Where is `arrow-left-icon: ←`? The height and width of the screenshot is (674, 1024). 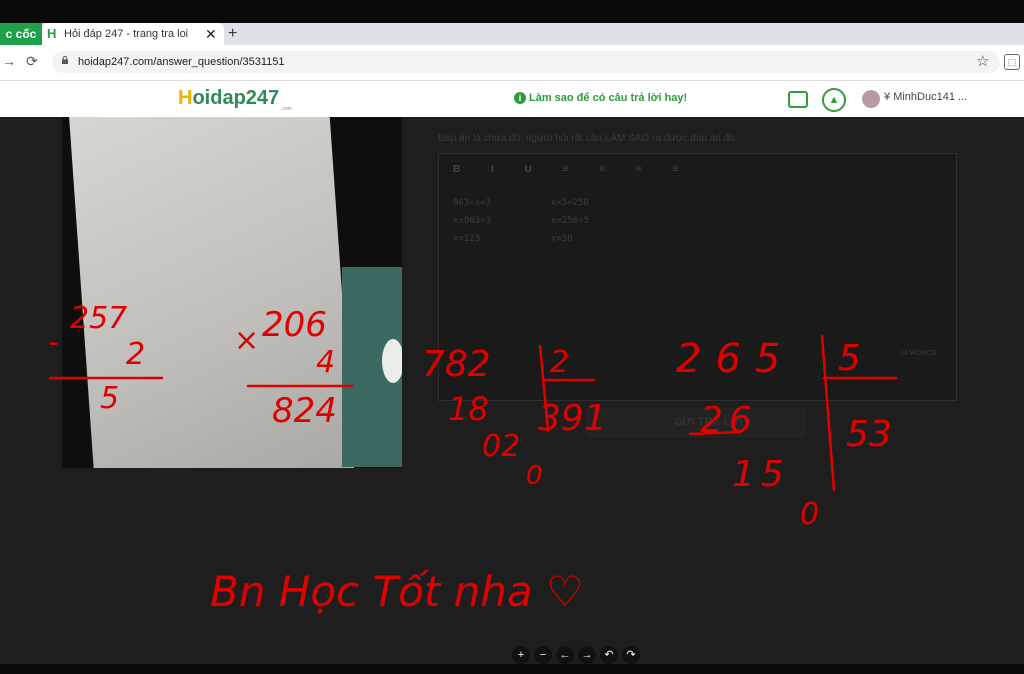 arrow-left-icon: ← is located at coordinates (565, 655).